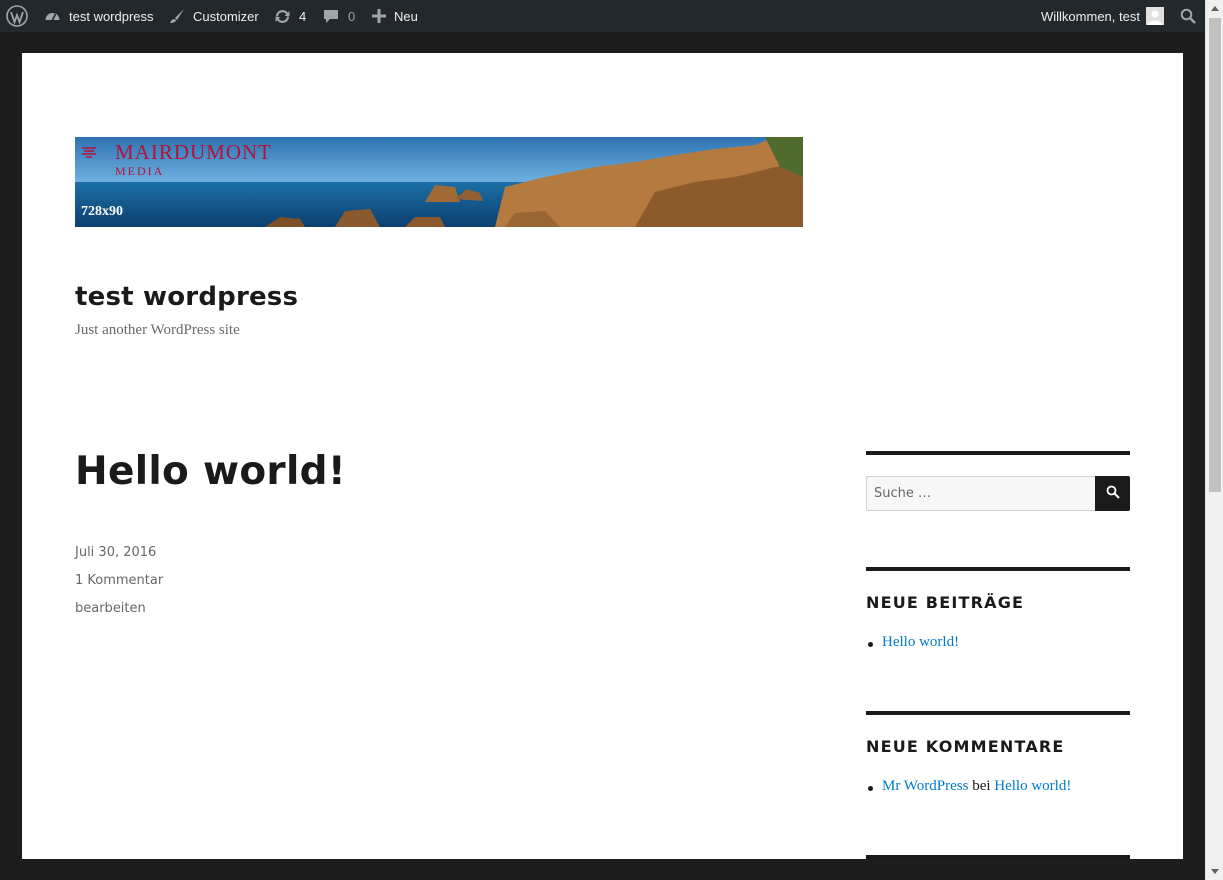  Describe the element at coordinates (226, 16) in the screenshot. I see `customizer-label: Customizer` at that location.